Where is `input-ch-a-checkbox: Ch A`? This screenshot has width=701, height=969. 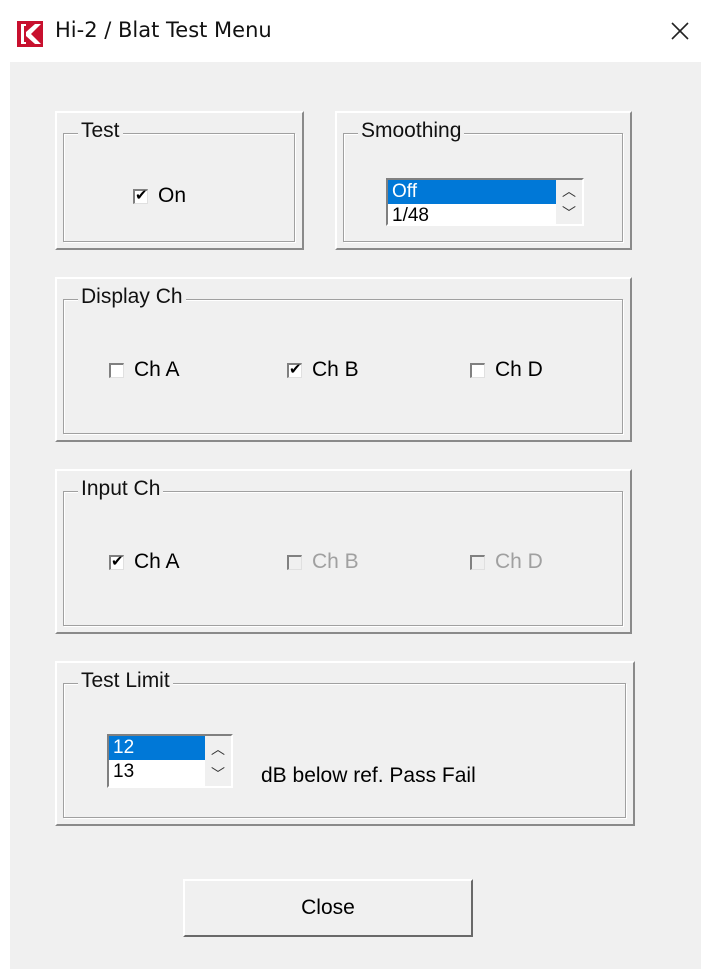
input-ch-a-checkbox: Ch A is located at coordinates (144, 562).